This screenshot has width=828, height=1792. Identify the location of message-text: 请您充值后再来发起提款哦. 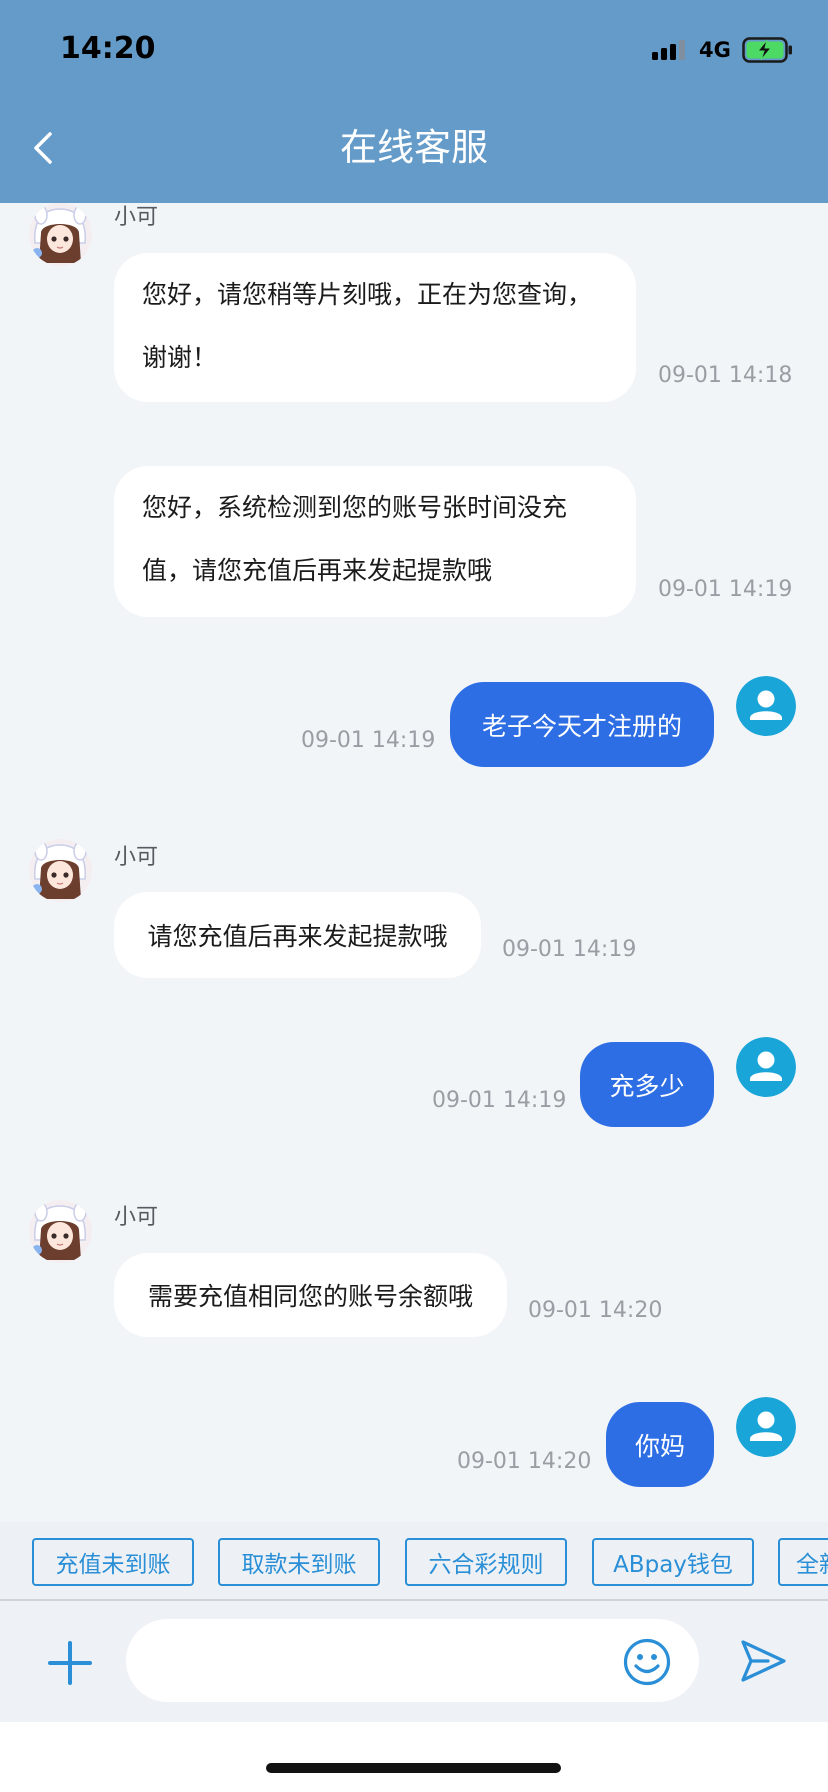
(297, 936).